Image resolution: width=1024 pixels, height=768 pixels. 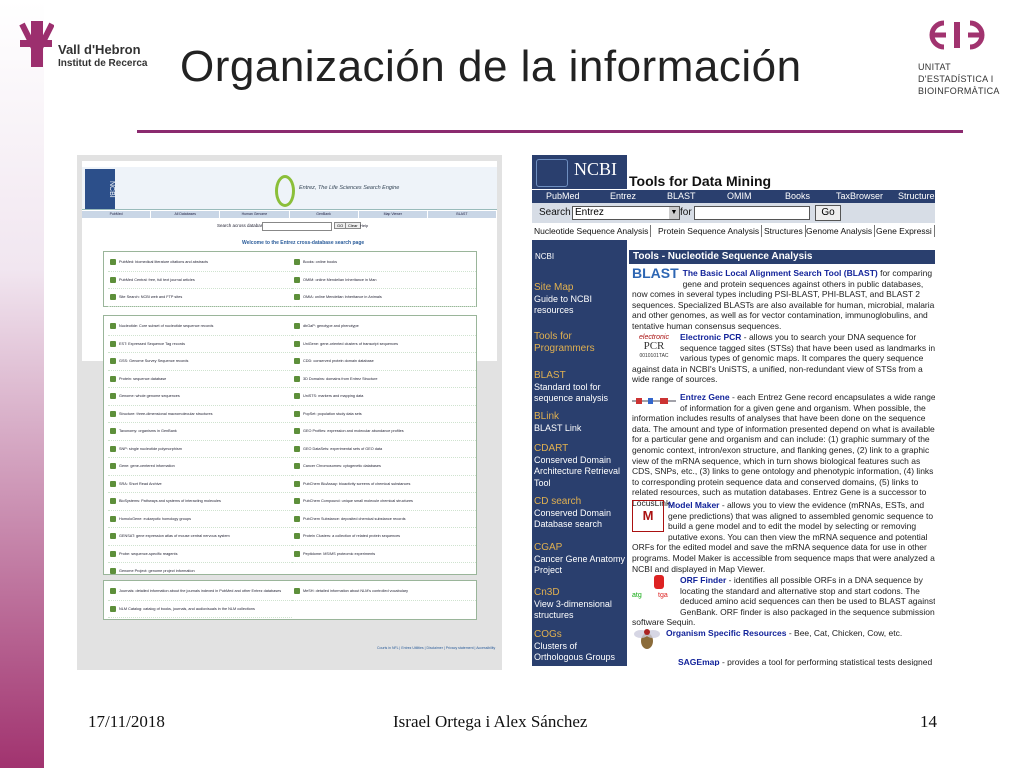 What do you see at coordinates (703, 580) in the screenshot?
I see `entry-name: ORF Finder` at bounding box center [703, 580].